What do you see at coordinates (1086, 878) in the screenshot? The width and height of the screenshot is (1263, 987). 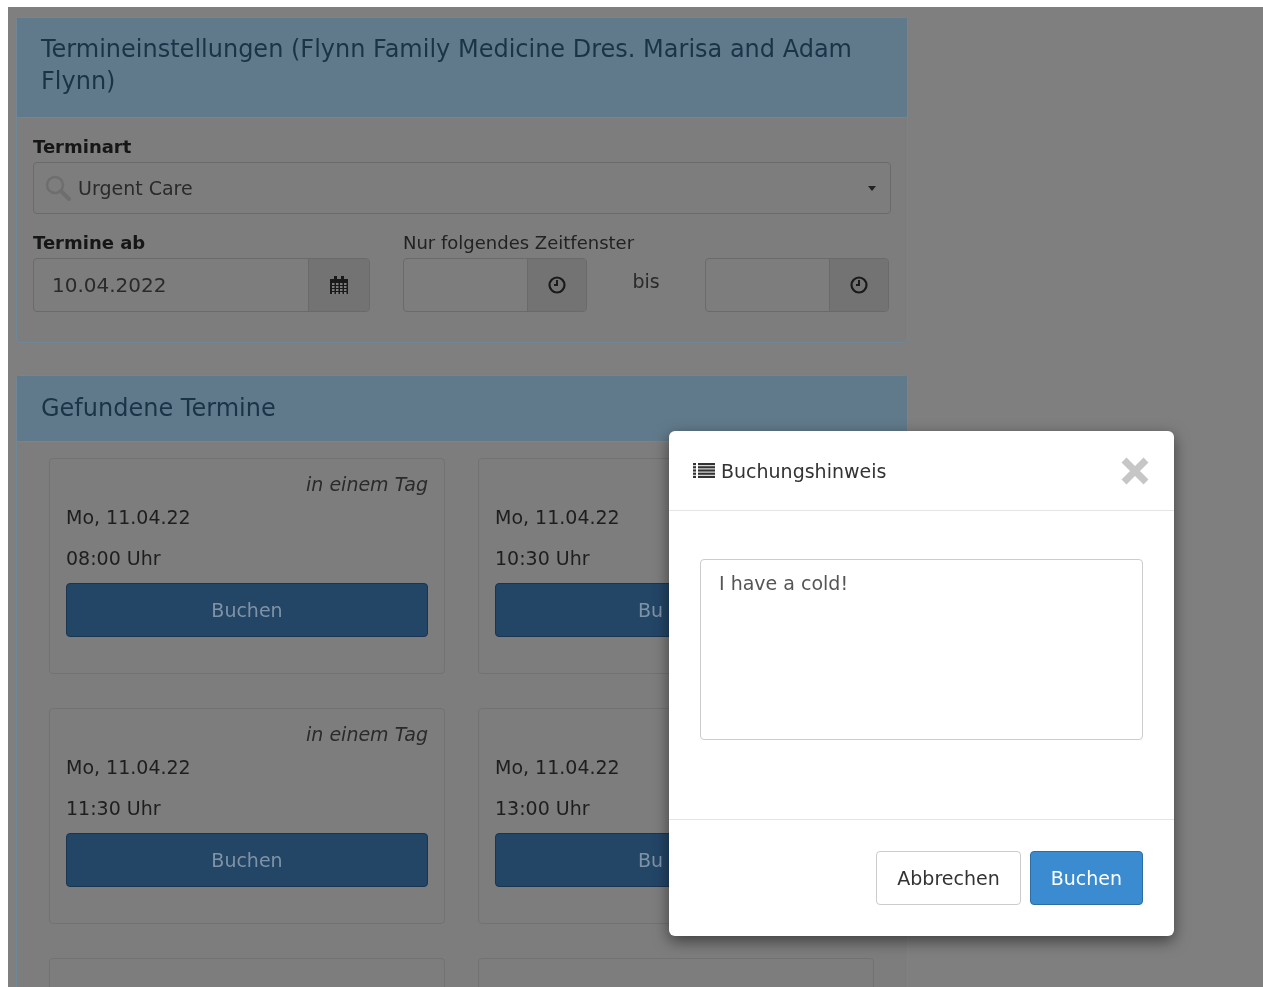 I see `confirm-button: Buchen` at bounding box center [1086, 878].